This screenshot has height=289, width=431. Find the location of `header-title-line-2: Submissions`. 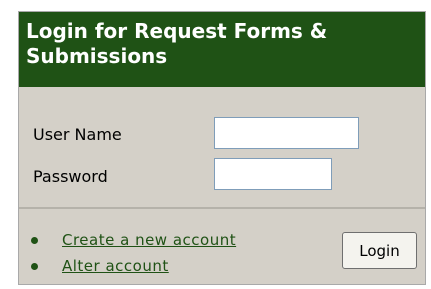

header-title-line-2: Submissions is located at coordinates (97, 56).